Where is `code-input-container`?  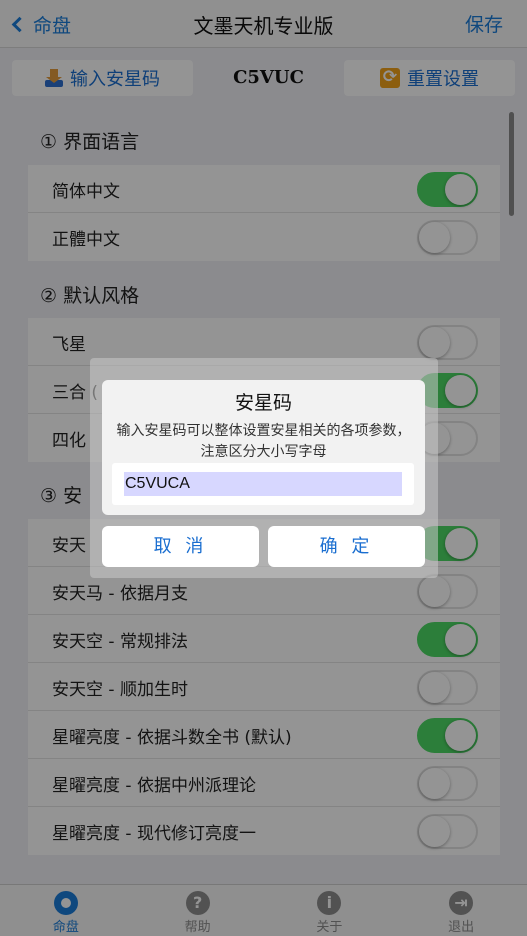
code-input-container is located at coordinates (263, 484).